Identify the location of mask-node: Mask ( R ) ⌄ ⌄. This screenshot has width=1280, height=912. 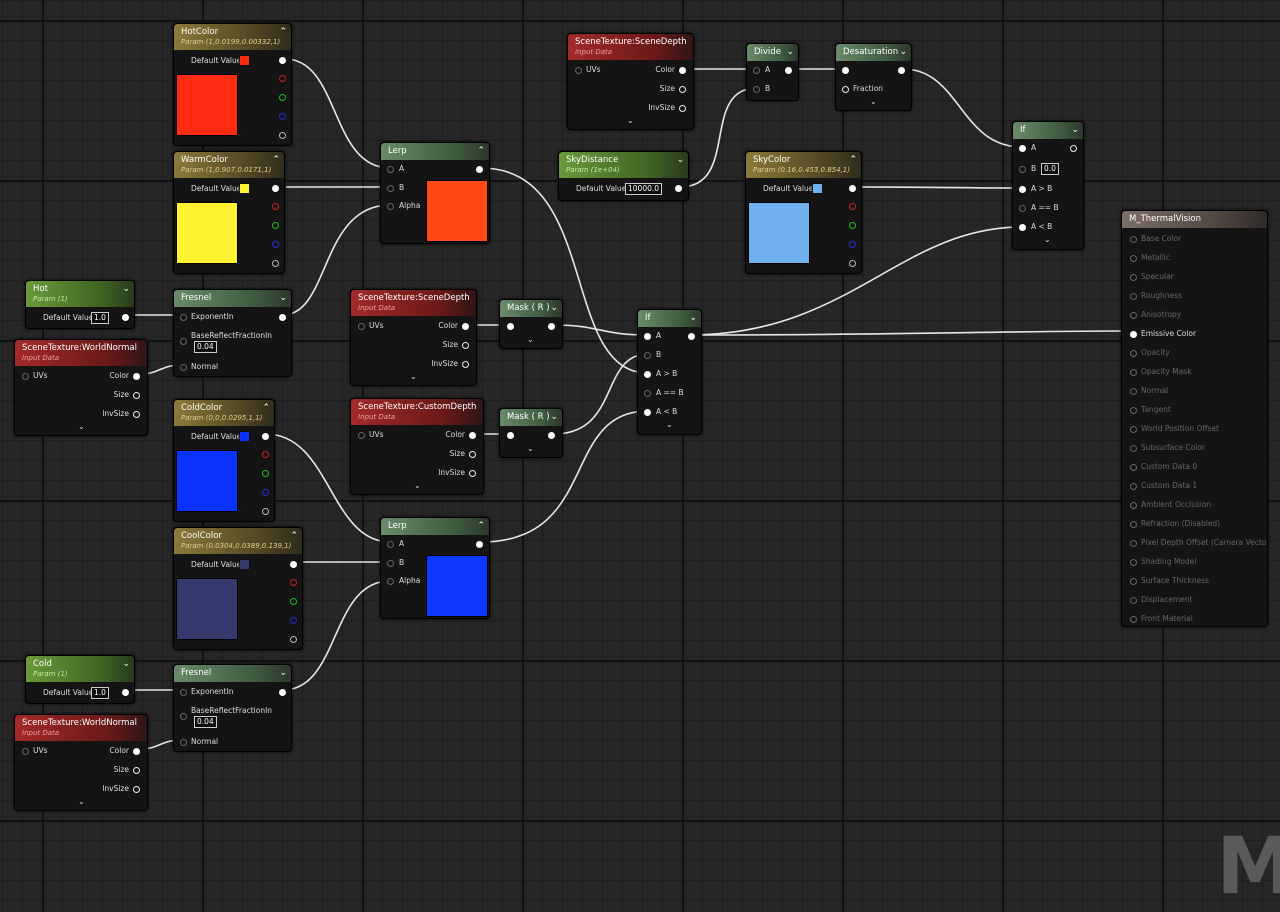
(531, 433).